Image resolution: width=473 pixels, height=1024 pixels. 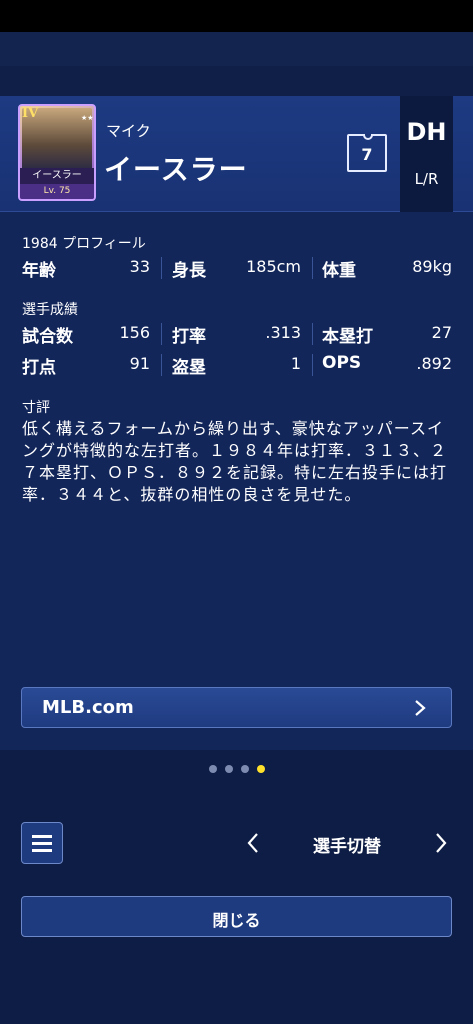 I want to click on bats-throws: L/R, so click(x=426, y=179).